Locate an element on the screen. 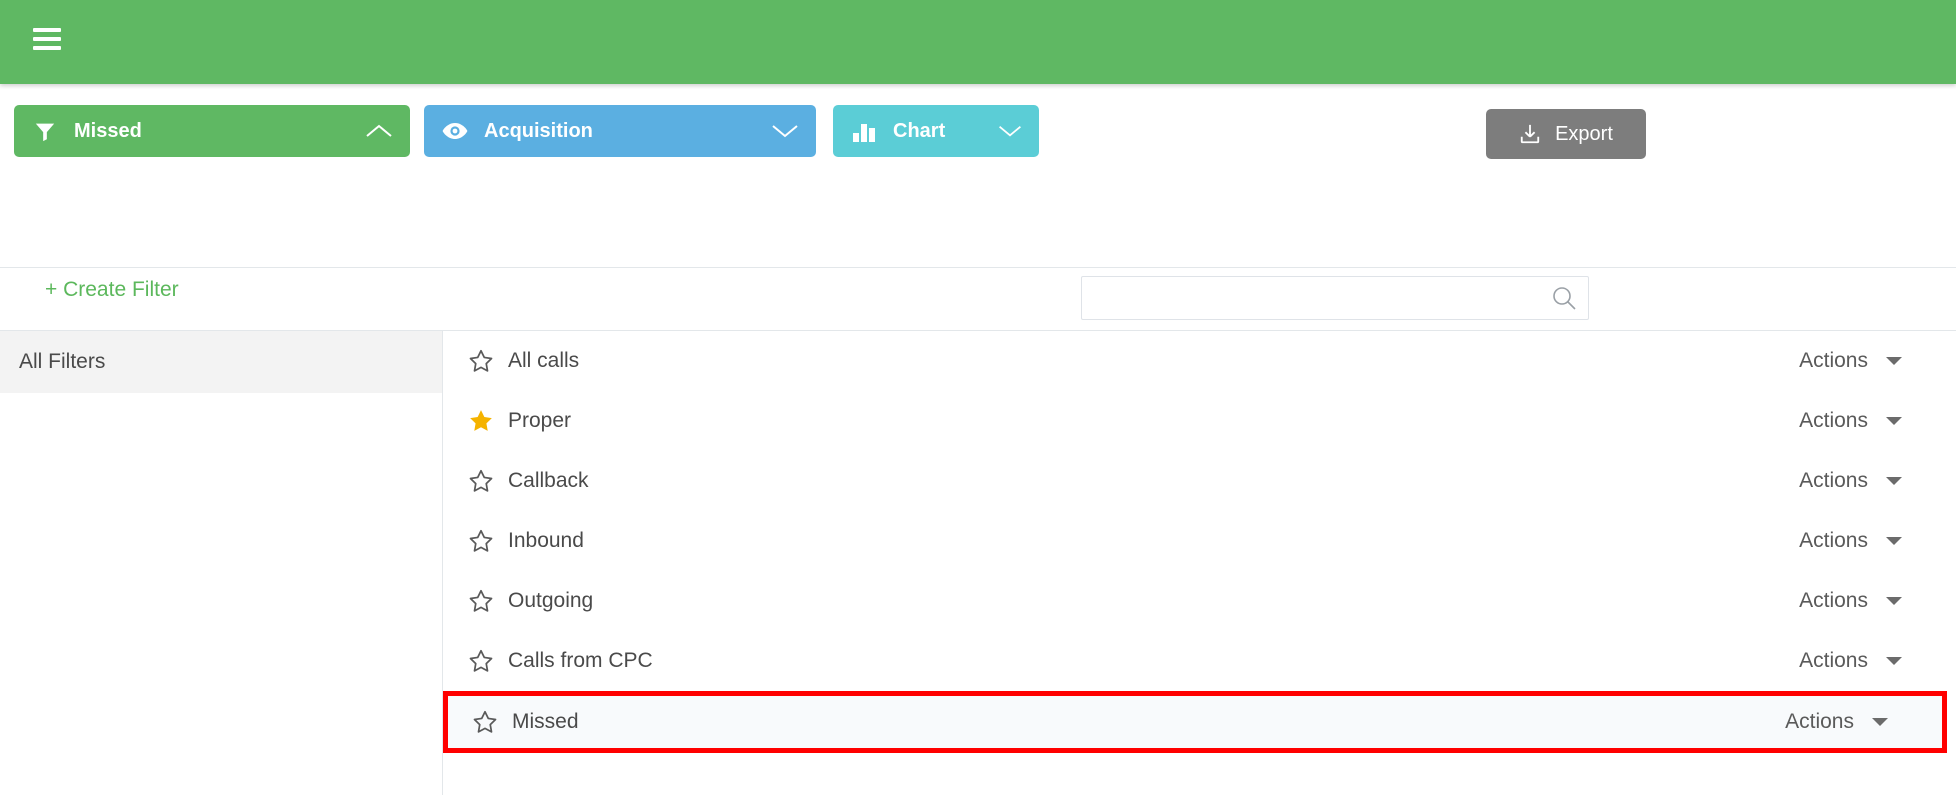 The width and height of the screenshot is (1956, 795). table-row: Callback Actions is located at coordinates (1200, 481).